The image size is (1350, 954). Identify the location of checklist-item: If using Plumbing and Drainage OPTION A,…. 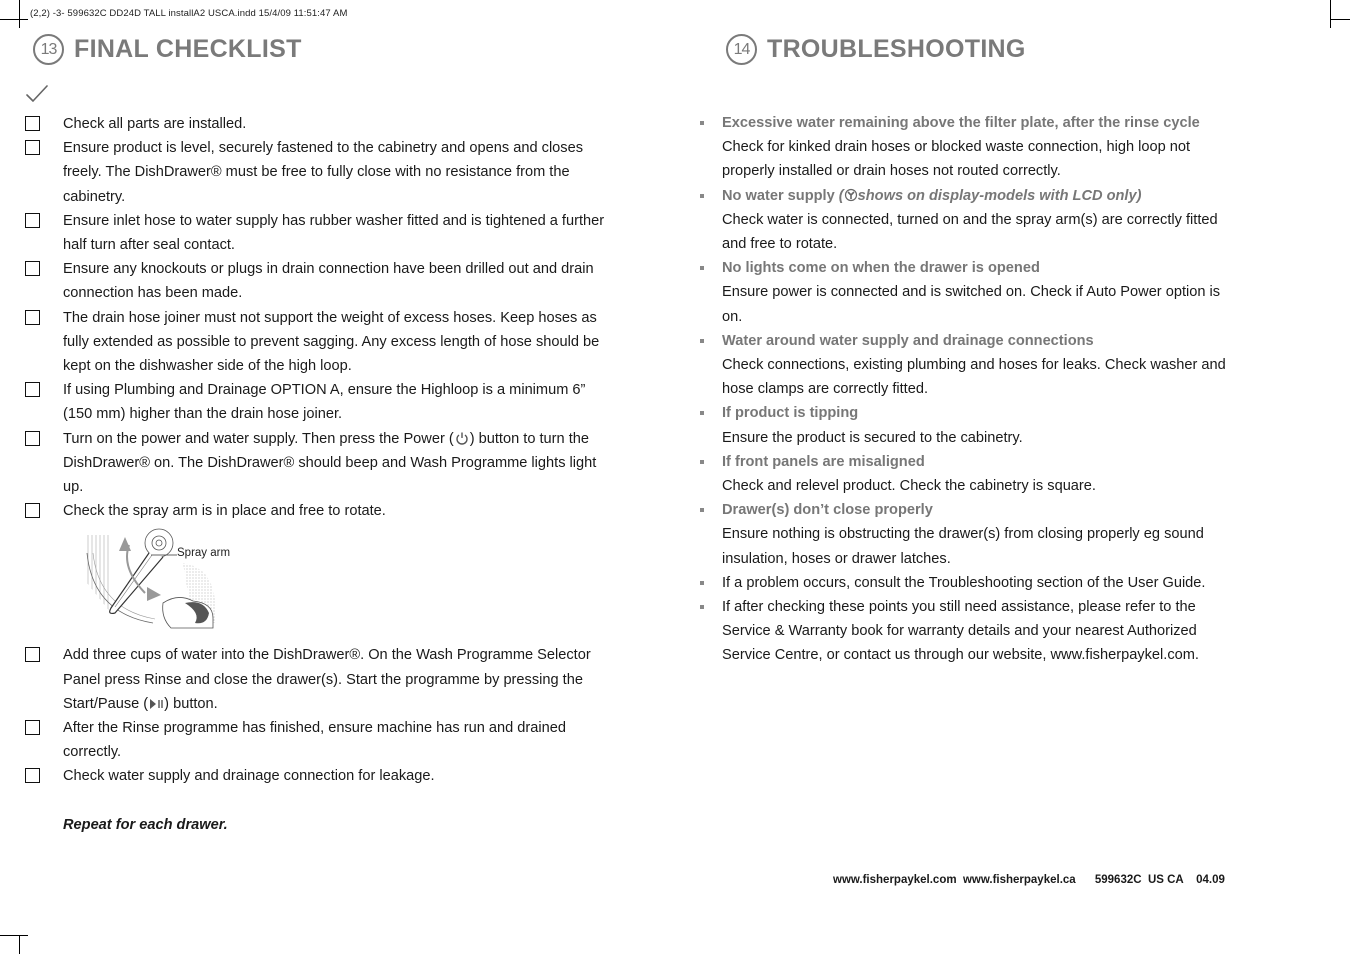
(320, 402).